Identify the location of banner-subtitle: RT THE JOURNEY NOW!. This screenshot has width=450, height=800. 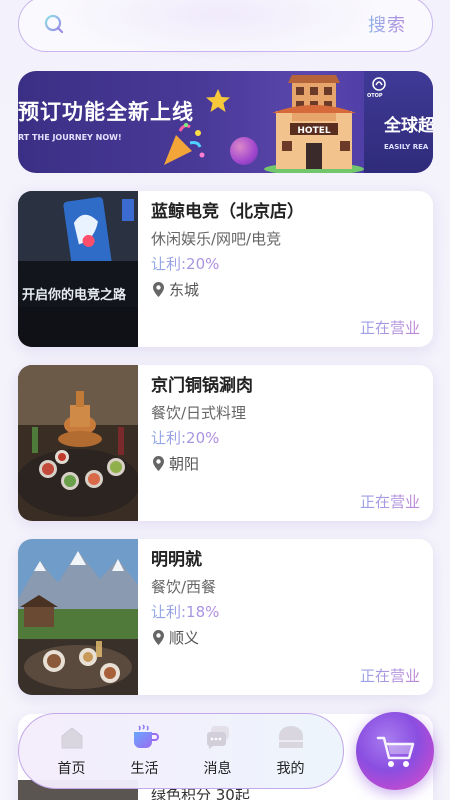
(70, 137).